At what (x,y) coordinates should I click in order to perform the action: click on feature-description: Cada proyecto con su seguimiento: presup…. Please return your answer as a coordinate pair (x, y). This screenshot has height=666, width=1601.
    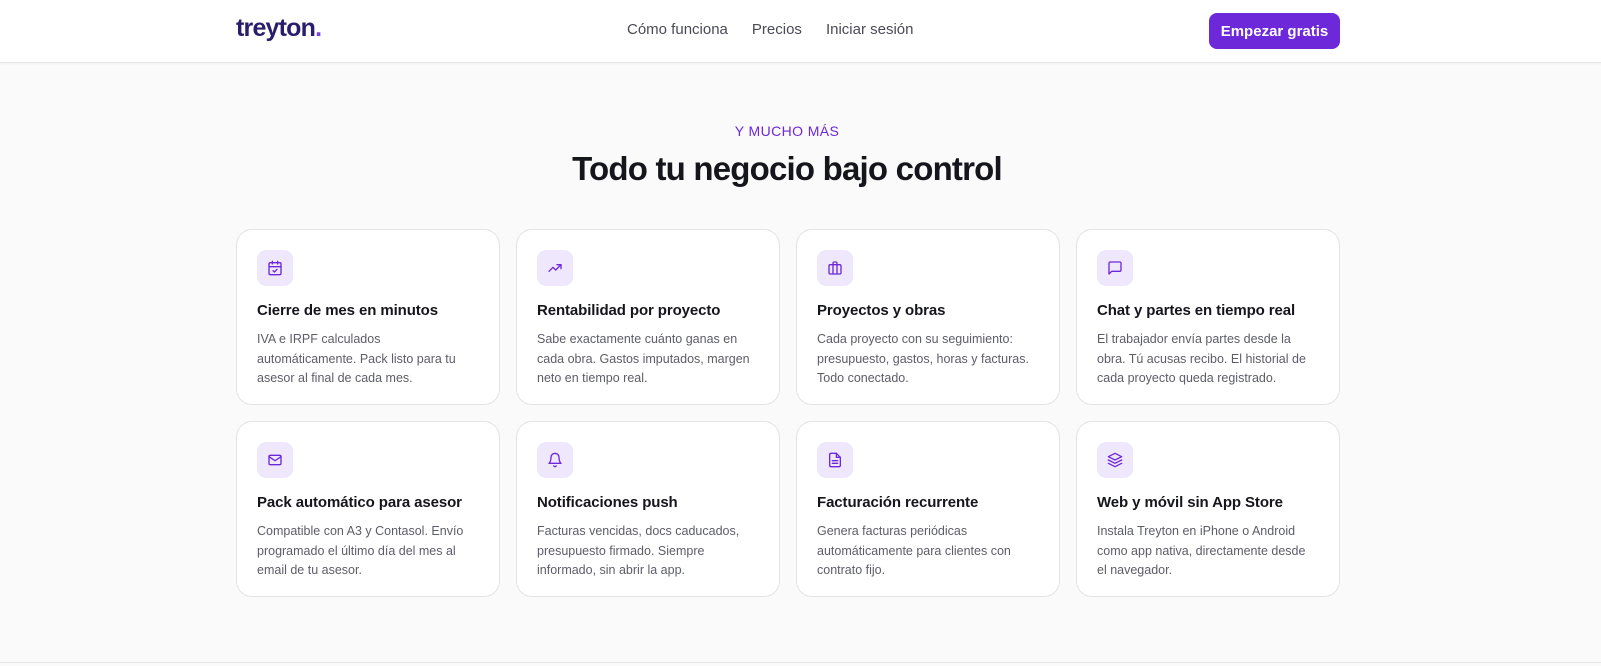
    Looking at the image, I should click on (923, 358).